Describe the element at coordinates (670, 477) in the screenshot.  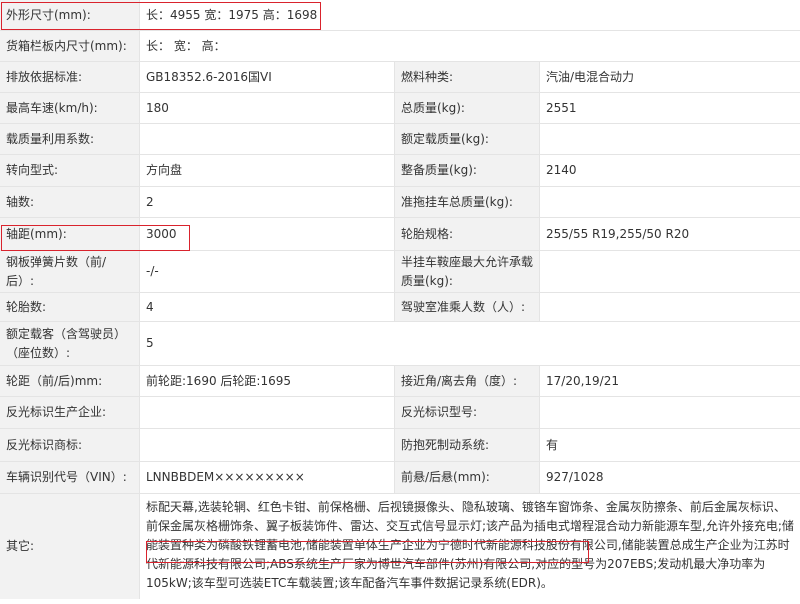
I see `spec-value: 927/1028` at that location.